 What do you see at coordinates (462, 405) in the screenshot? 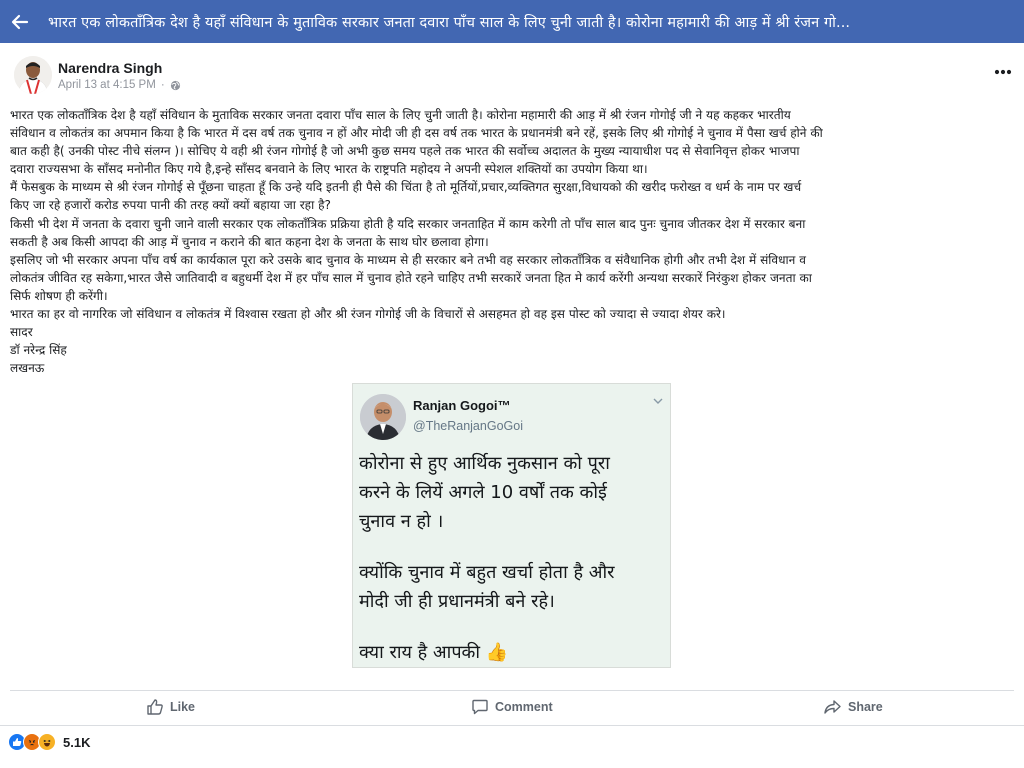
I see `tweet-author-name: Ranjan Gogoi™` at bounding box center [462, 405].